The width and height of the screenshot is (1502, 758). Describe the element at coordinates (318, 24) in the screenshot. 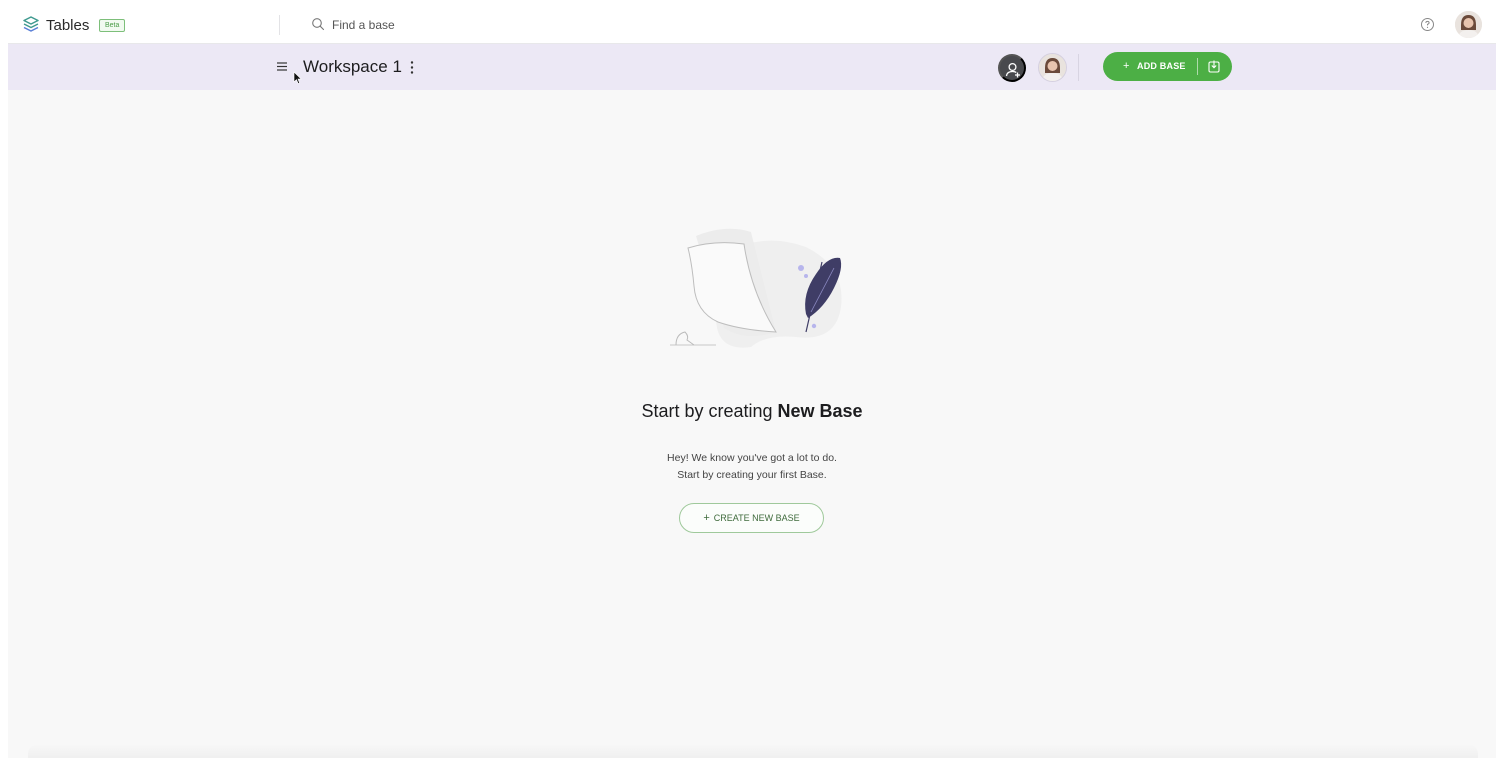

I see `search-icon` at that location.